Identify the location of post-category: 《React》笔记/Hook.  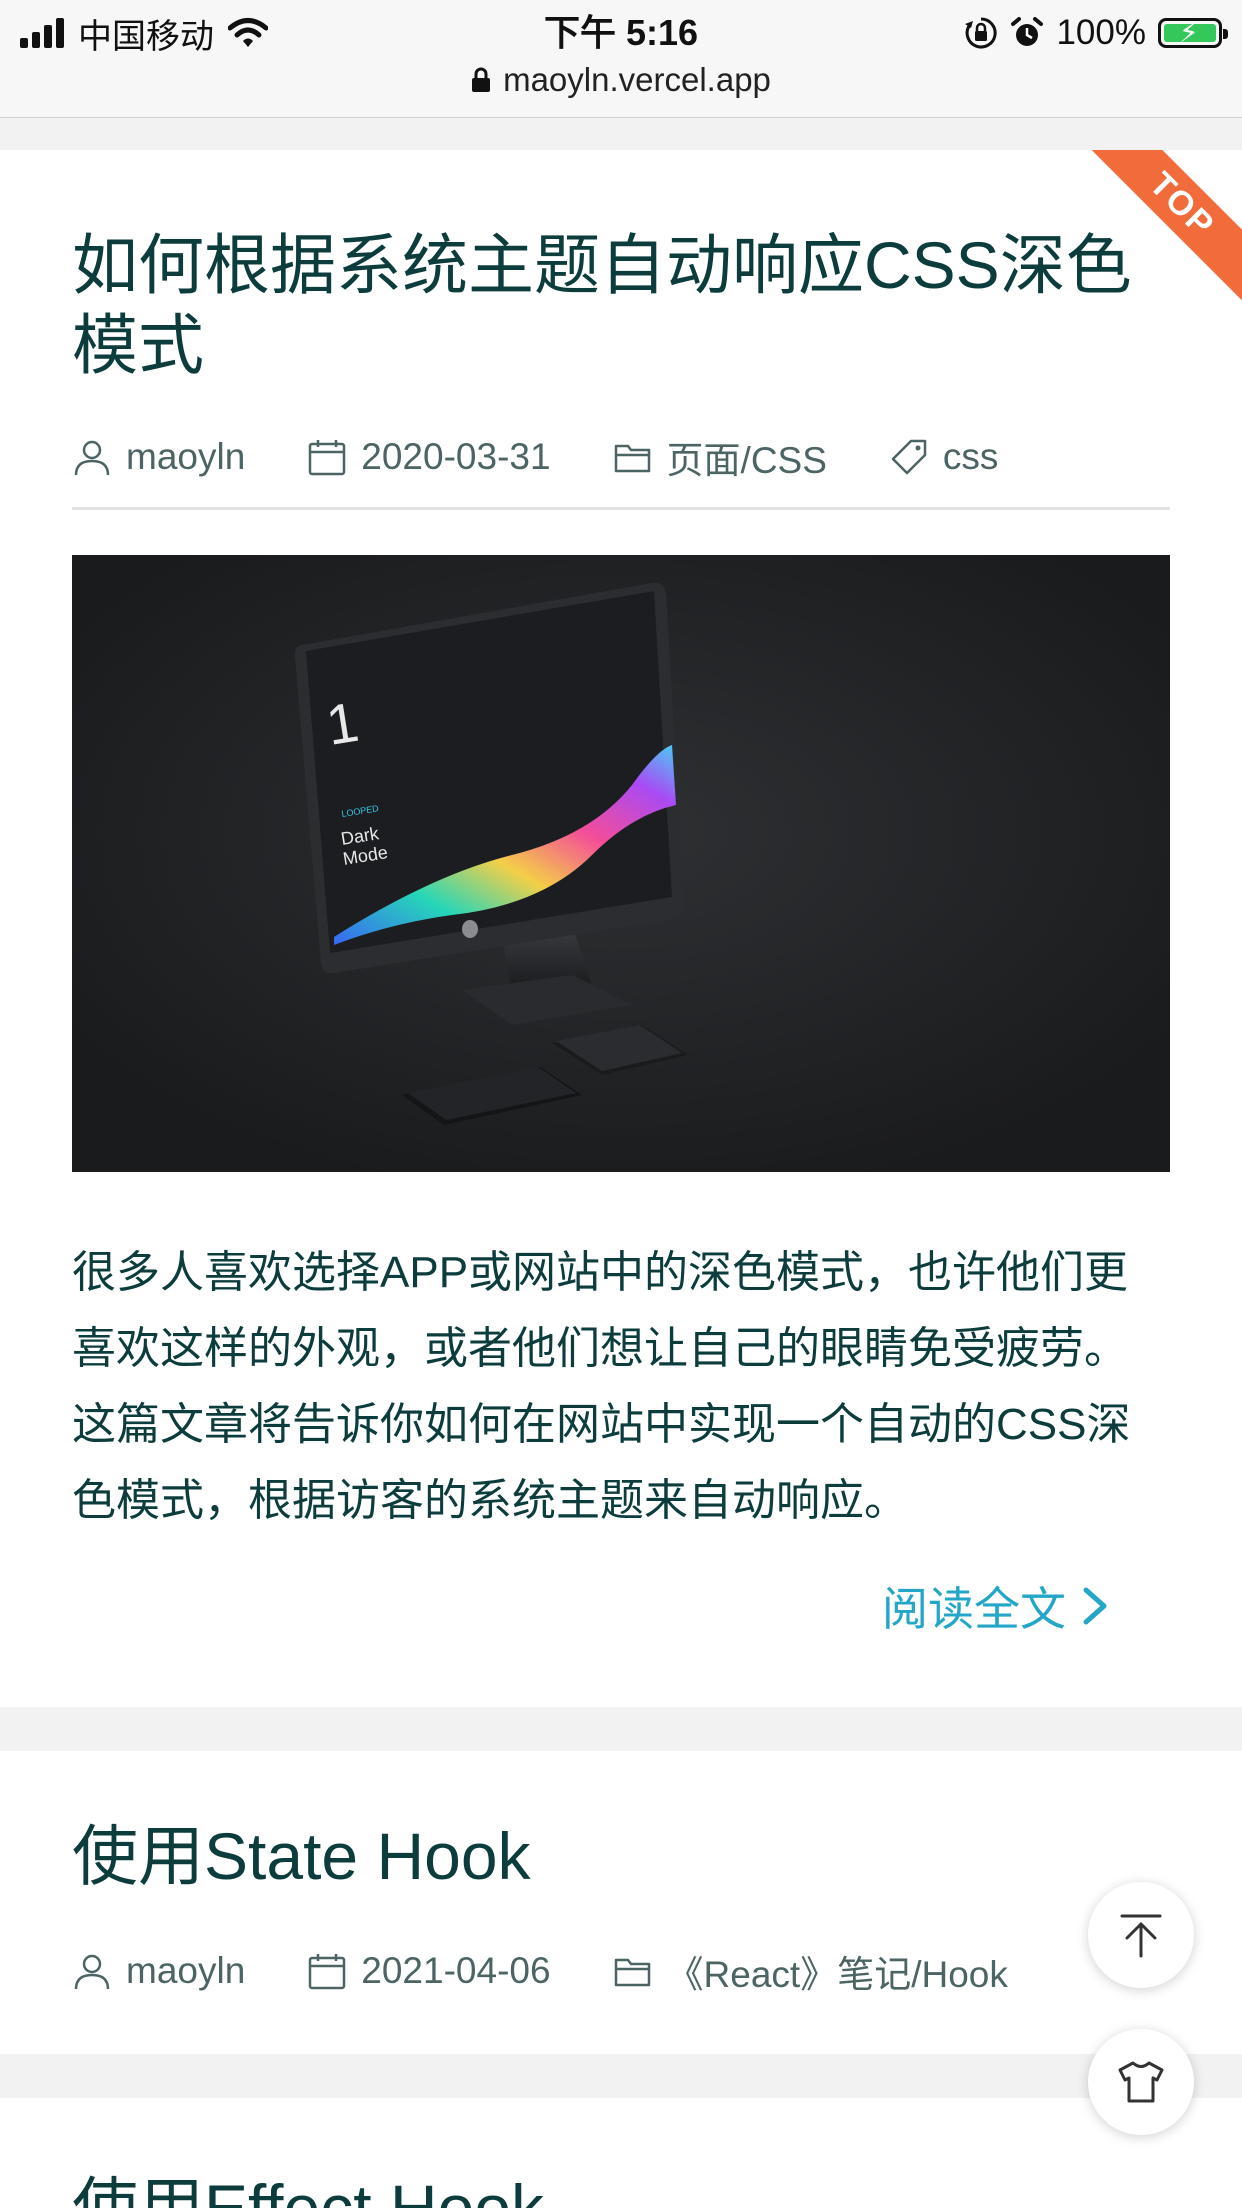
(810, 1971).